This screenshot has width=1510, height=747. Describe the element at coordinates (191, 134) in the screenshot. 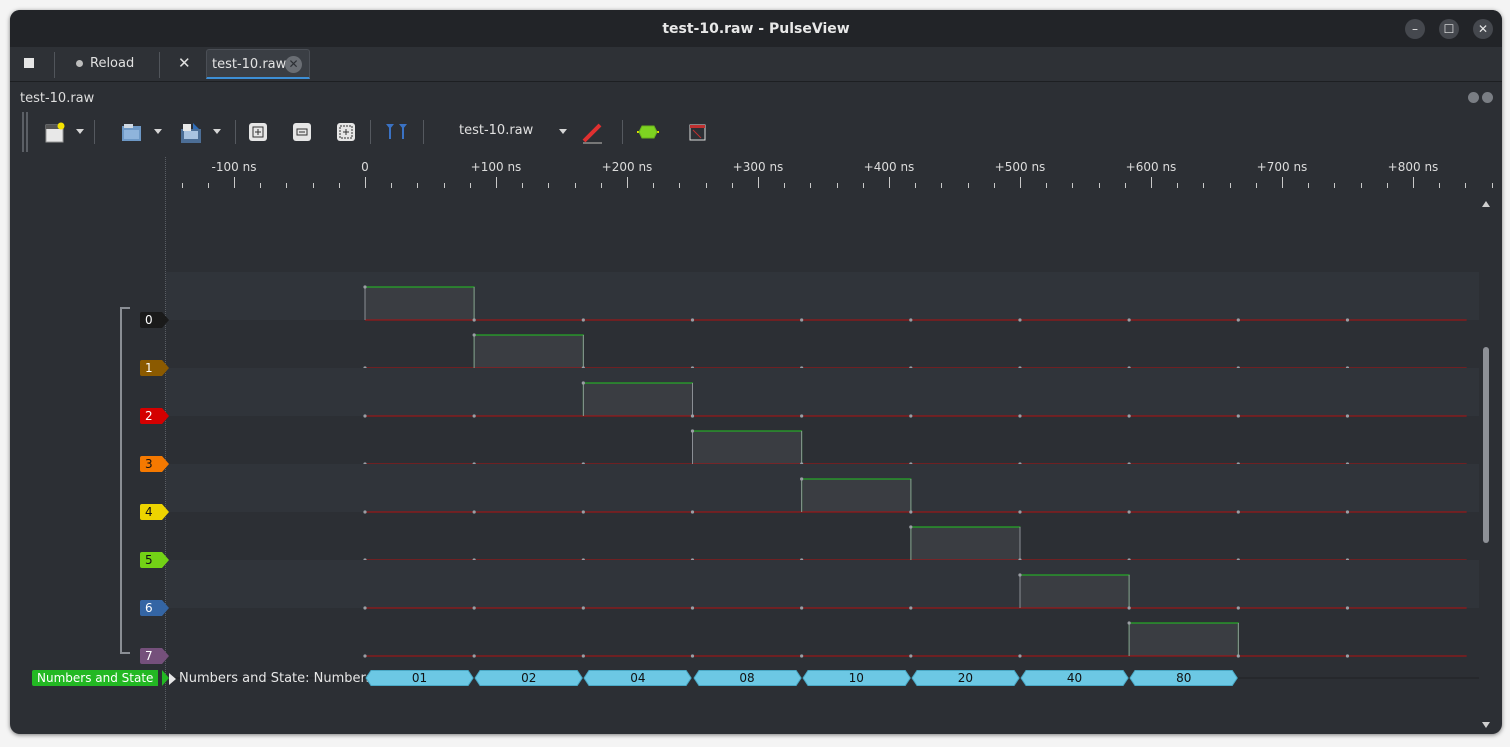

I see `save-icon` at that location.